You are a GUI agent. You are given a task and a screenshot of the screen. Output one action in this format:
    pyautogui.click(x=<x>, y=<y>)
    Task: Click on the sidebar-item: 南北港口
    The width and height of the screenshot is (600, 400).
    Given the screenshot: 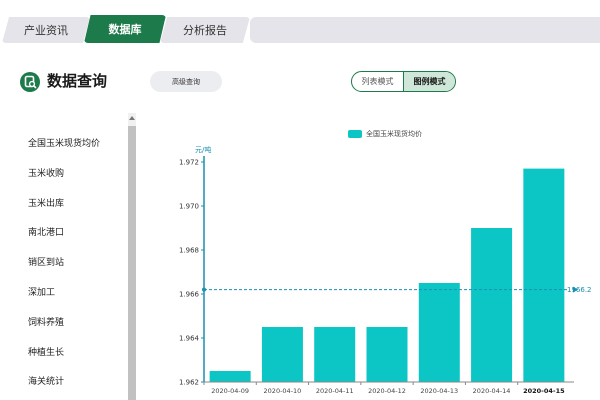 What is the action you would take?
    pyautogui.click(x=46, y=231)
    